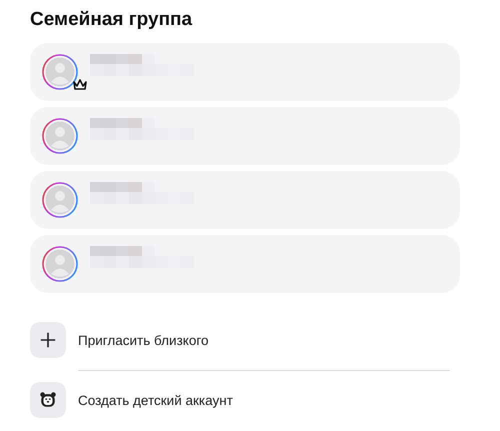  What do you see at coordinates (112, 20) in the screenshot?
I see `section-title: Семейная группа` at bounding box center [112, 20].